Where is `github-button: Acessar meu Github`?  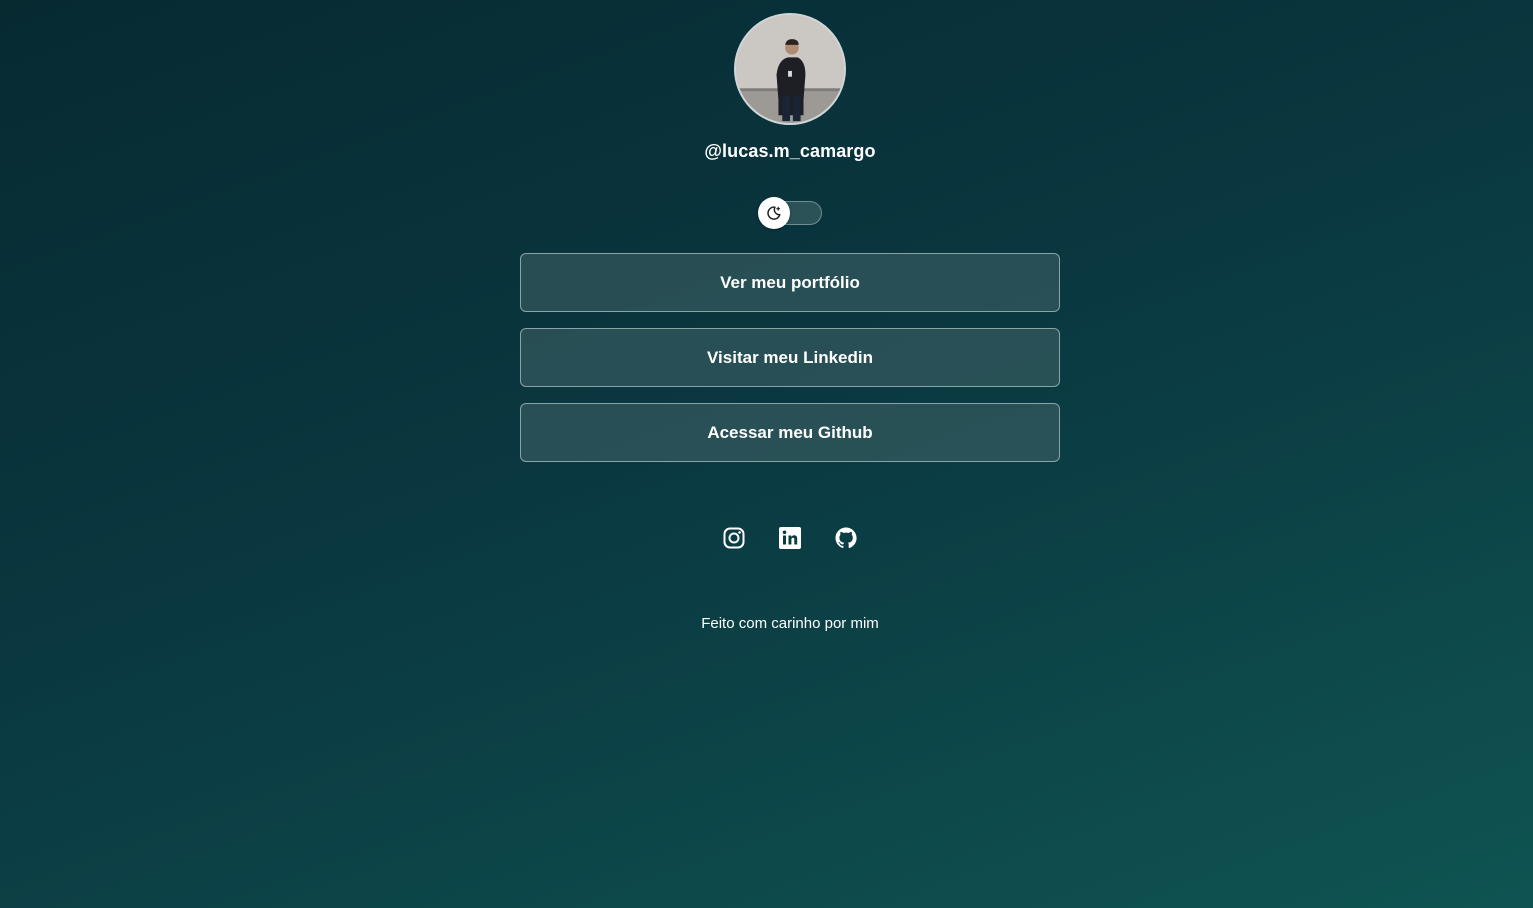 github-button: Acessar meu Github is located at coordinates (790, 432).